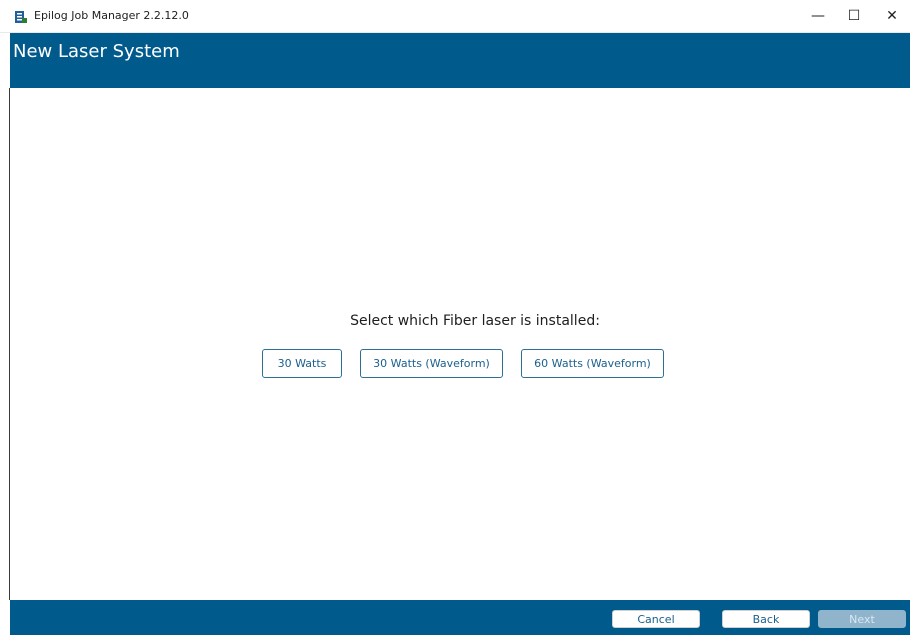  I want to click on minimize-button: —, so click(818, 16).